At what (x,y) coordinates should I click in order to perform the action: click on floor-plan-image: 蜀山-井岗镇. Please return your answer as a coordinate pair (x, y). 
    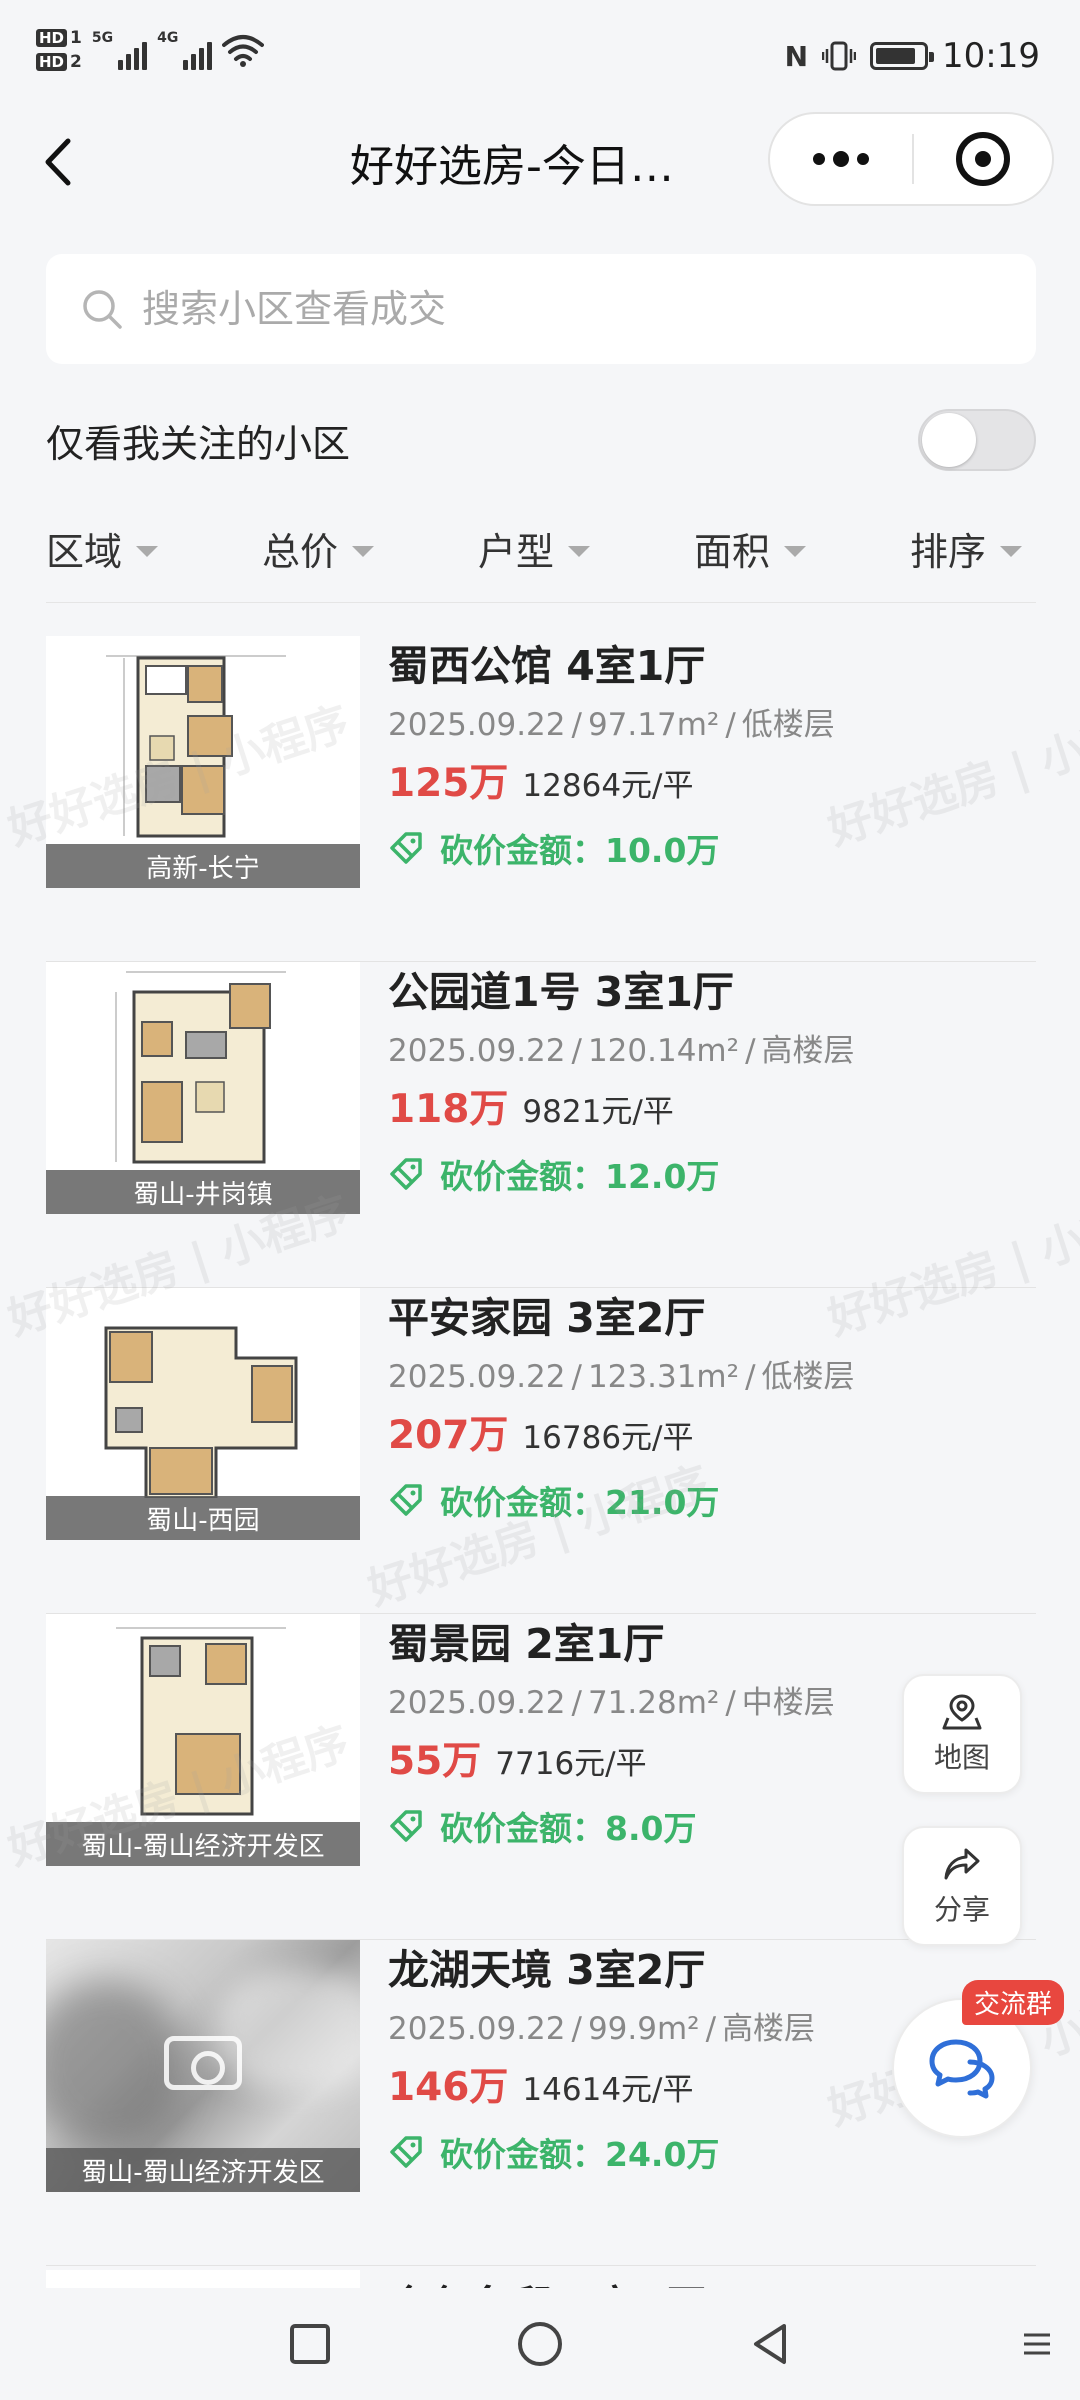
    Looking at the image, I should click on (203, 1088).